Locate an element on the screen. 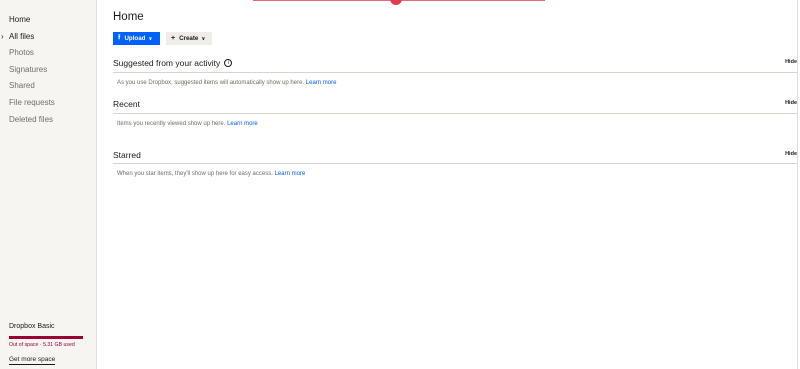 The height and width of the screenshot is (369, 800). sidebar-item-photos: Photos is located at coordinates (48, 53).